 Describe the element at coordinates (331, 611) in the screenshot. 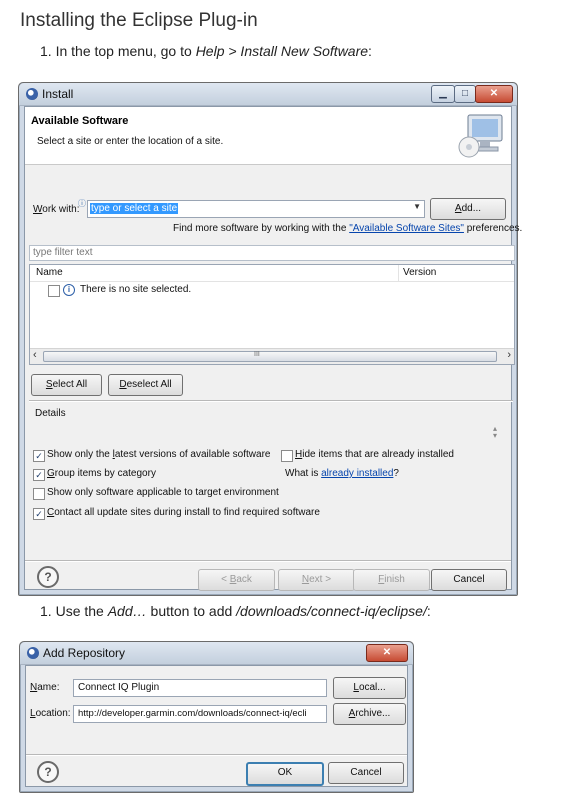

I see `repository-path: /downloads/connect-iq/eclipse/` at that location.